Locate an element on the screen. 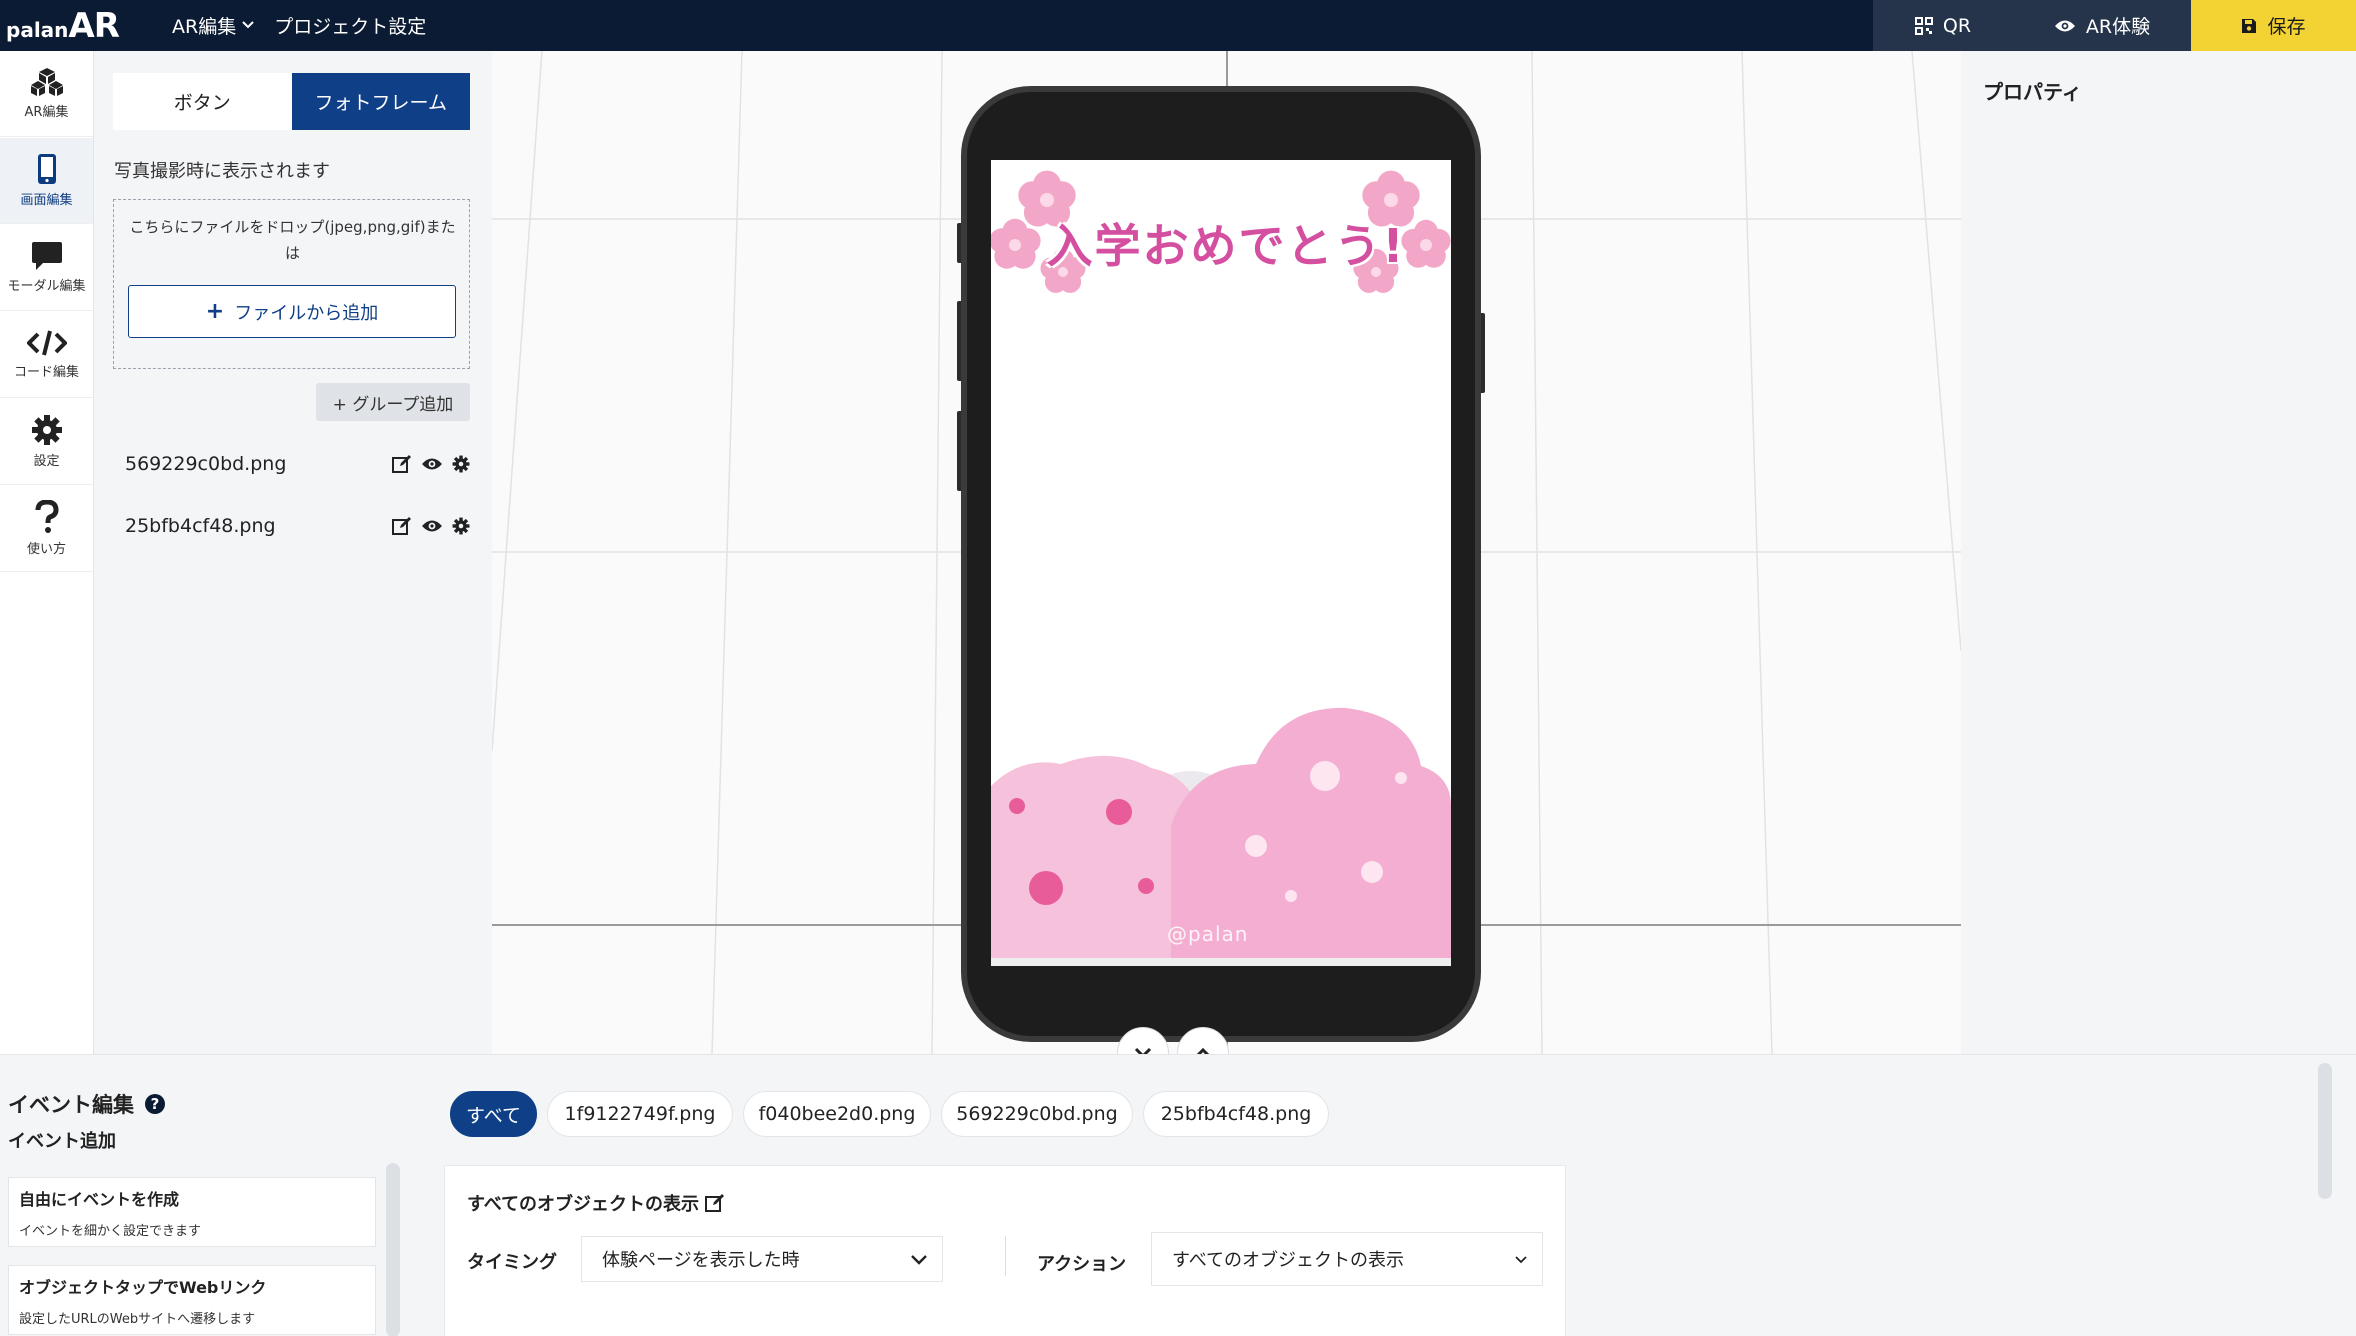  help-circle-icon: ? is located at coordinates (155, 1104).